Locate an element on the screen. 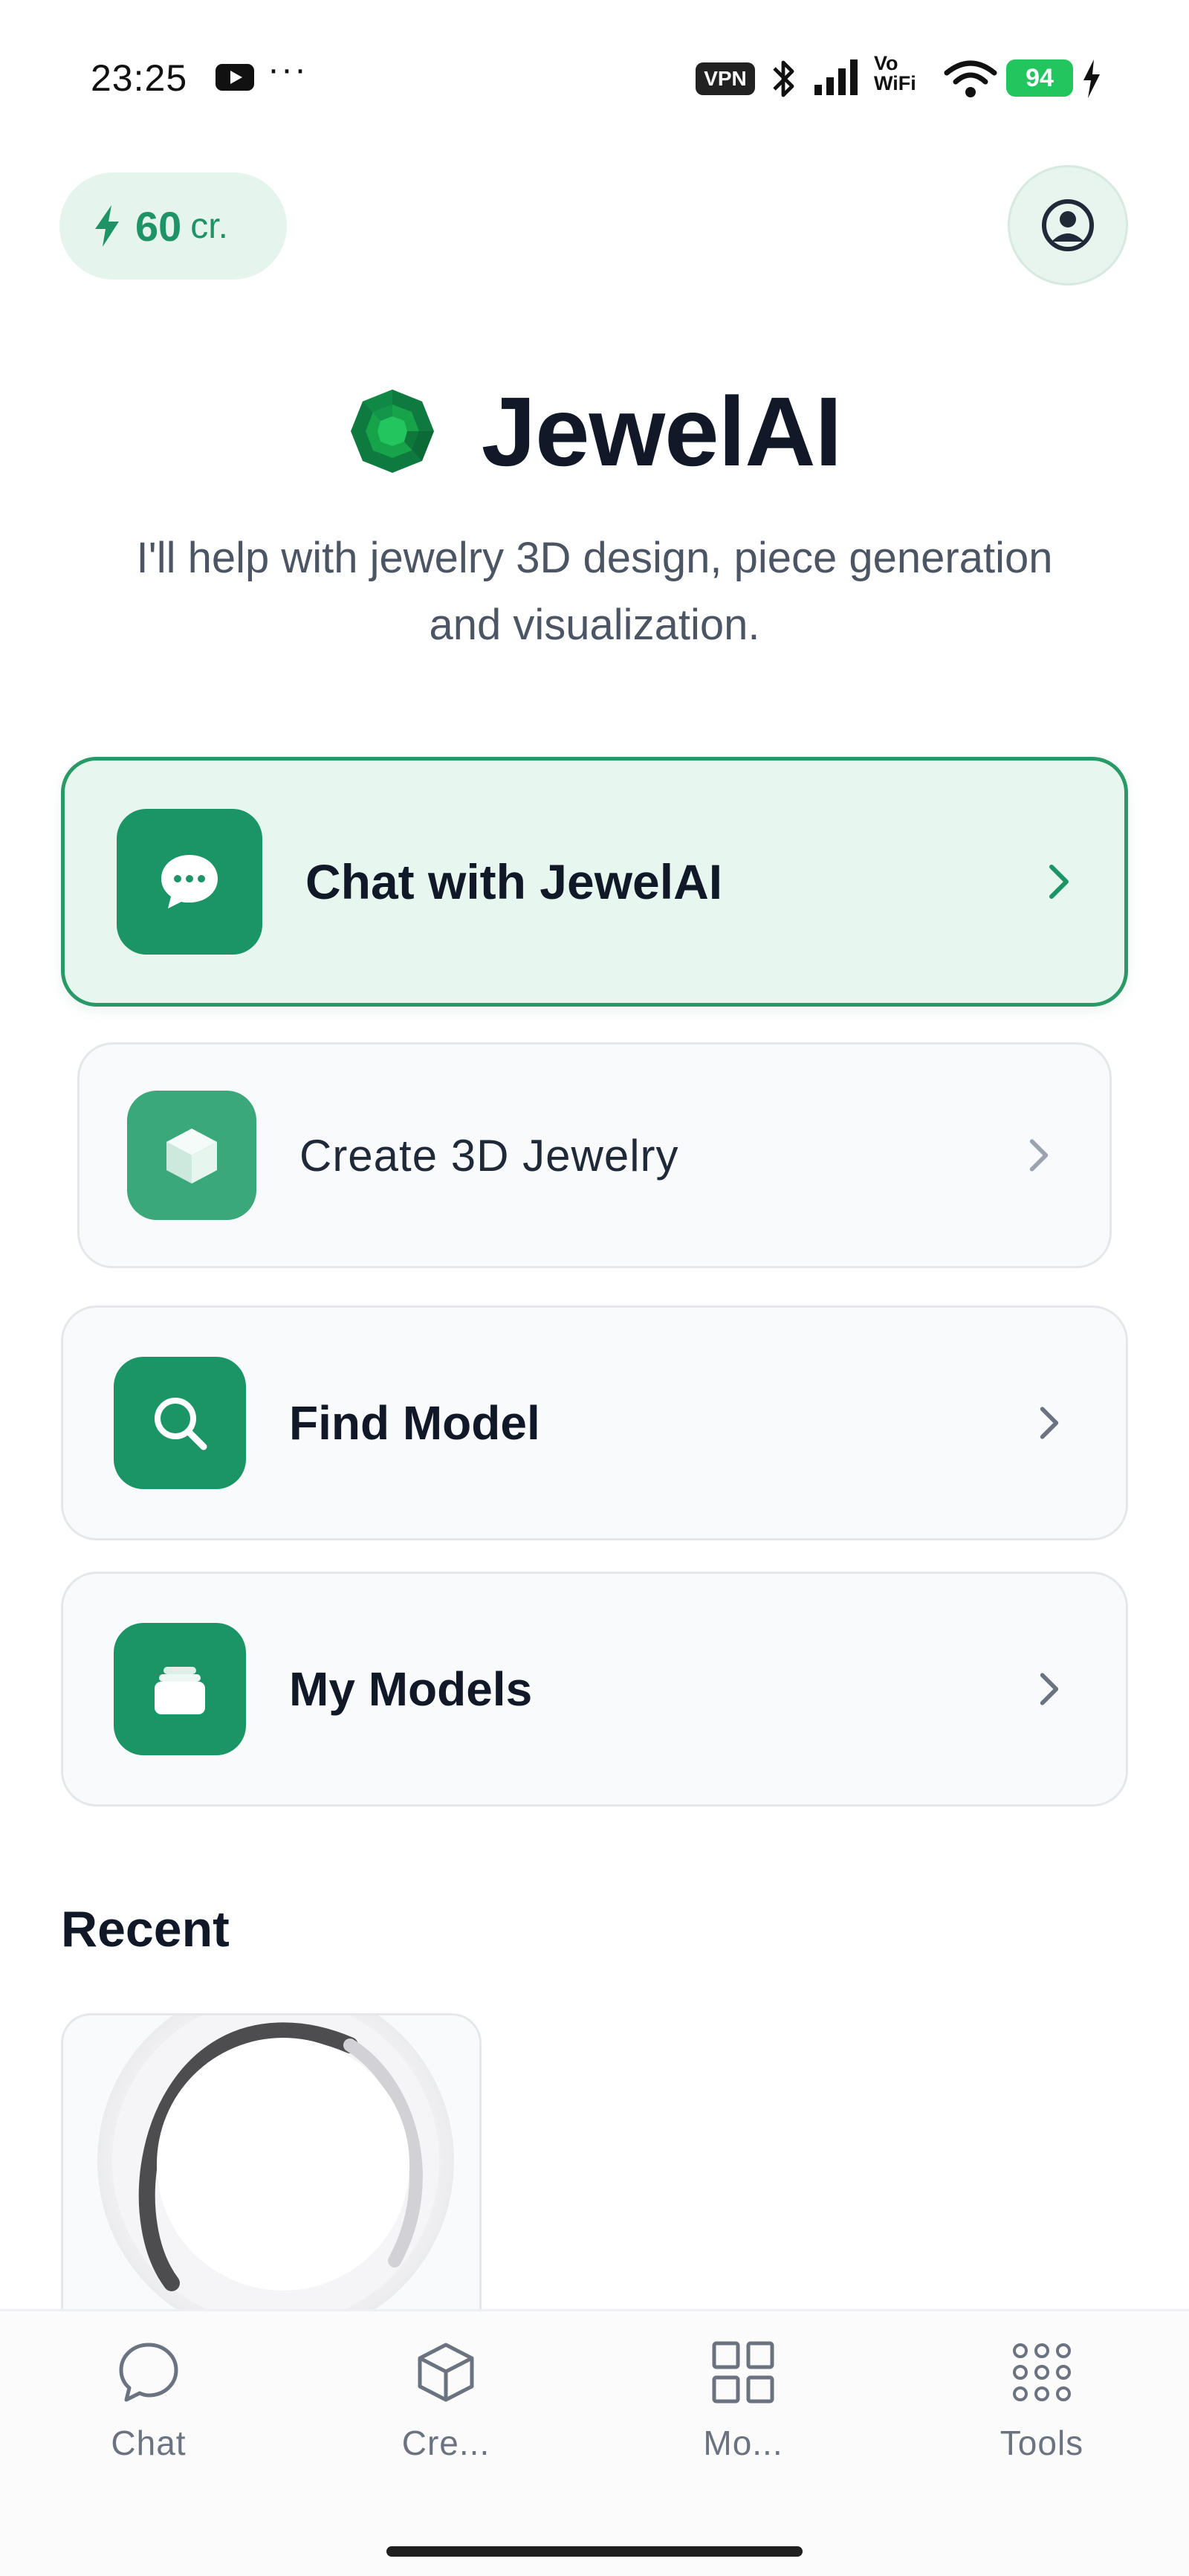 The width and height of the screenshot is (1189, 2576). credits-badge: 60 cr. is located at coordinates (173, 226).